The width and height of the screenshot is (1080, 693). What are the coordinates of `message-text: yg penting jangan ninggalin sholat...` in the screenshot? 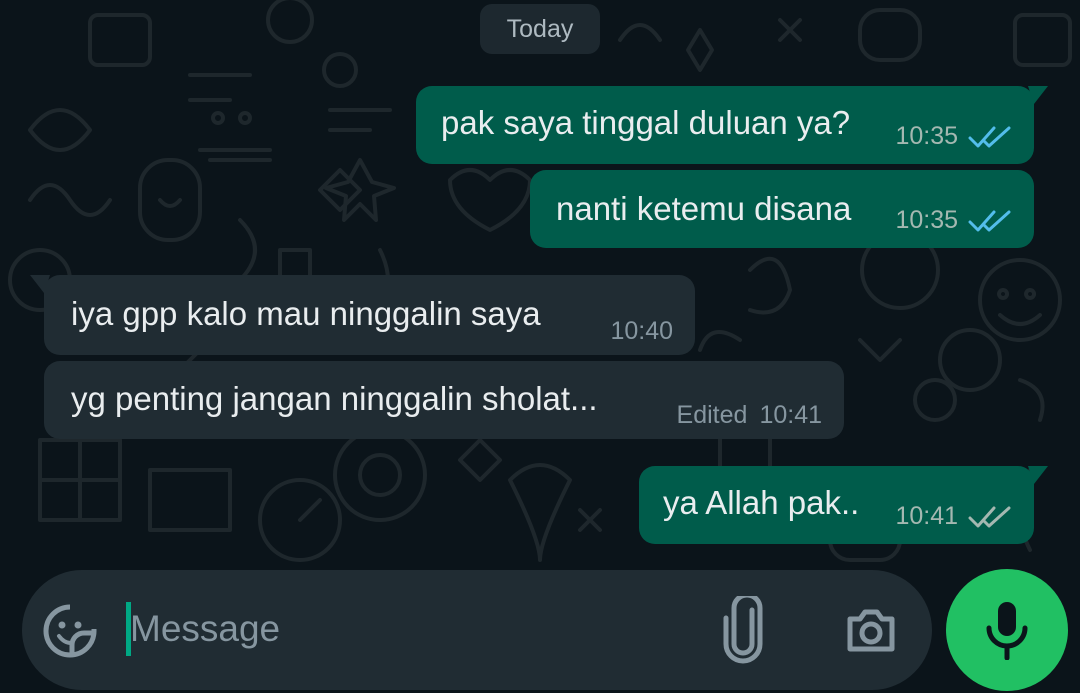 It's located at (334, 398).